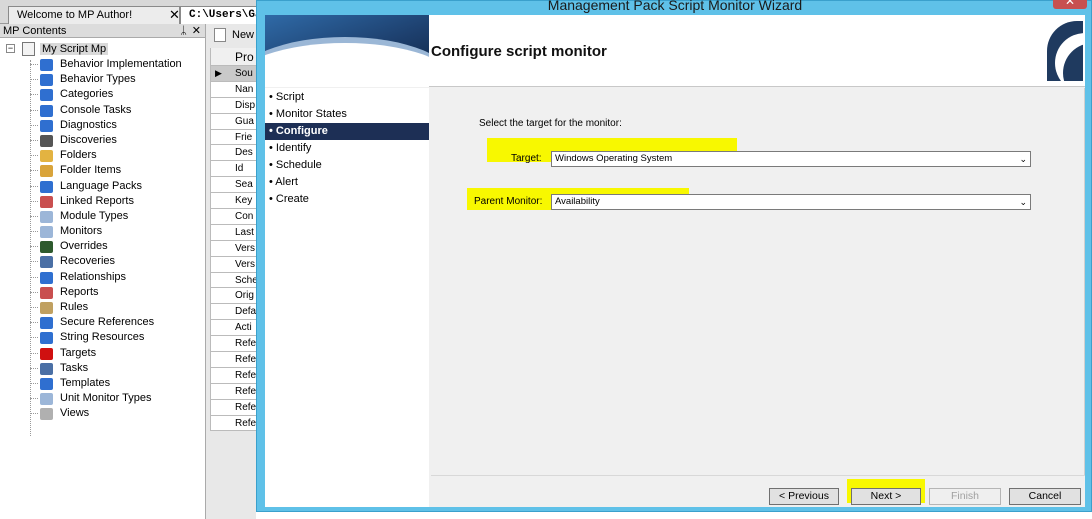  What do you see at coordinates (102, 49) in the screenshot?
I see `tree-root: − My Script Mp` at bounding box center [102, 49].